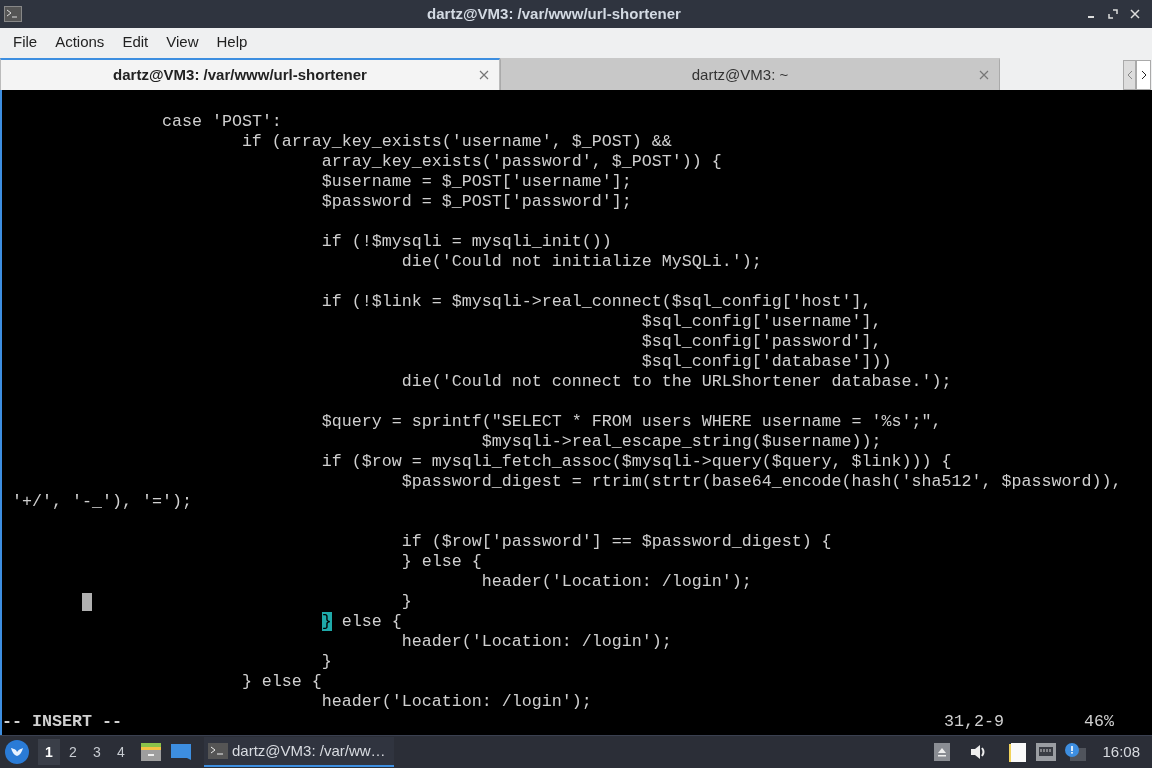  What do you see at coordinates (25, 42) in the screenshot?
I see `menu-item: File` at bounding box center [25, 42].